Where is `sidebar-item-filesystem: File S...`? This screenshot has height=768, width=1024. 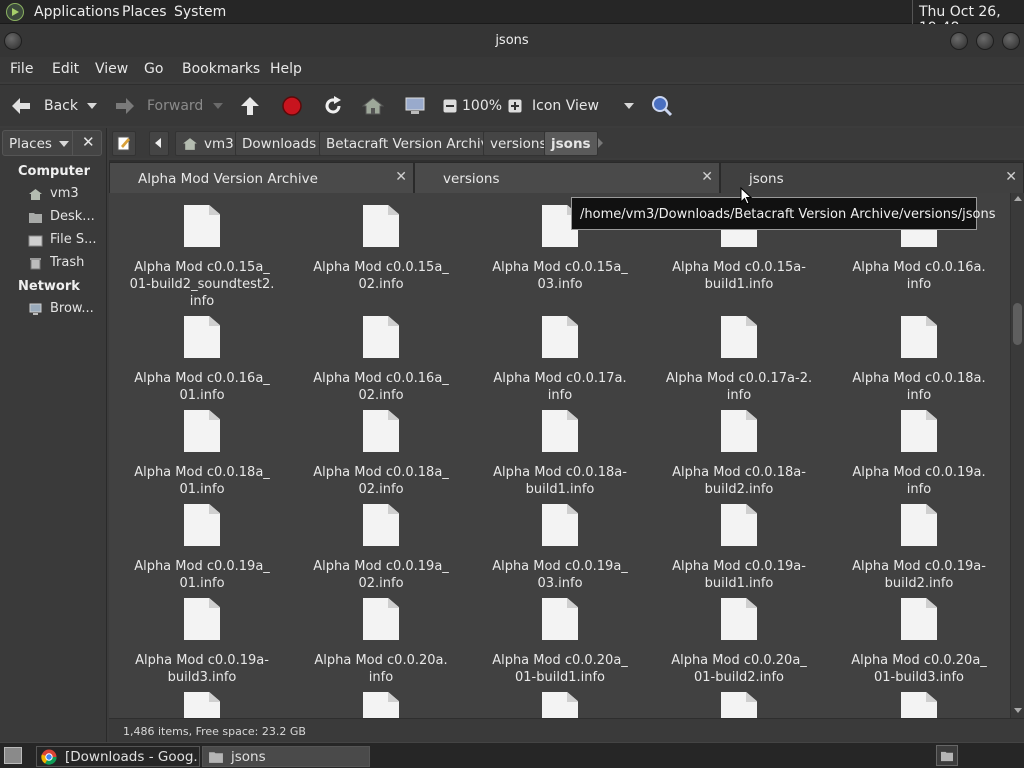 sidebar-item-filesystem: File S... is located at coordinates (67, 241).